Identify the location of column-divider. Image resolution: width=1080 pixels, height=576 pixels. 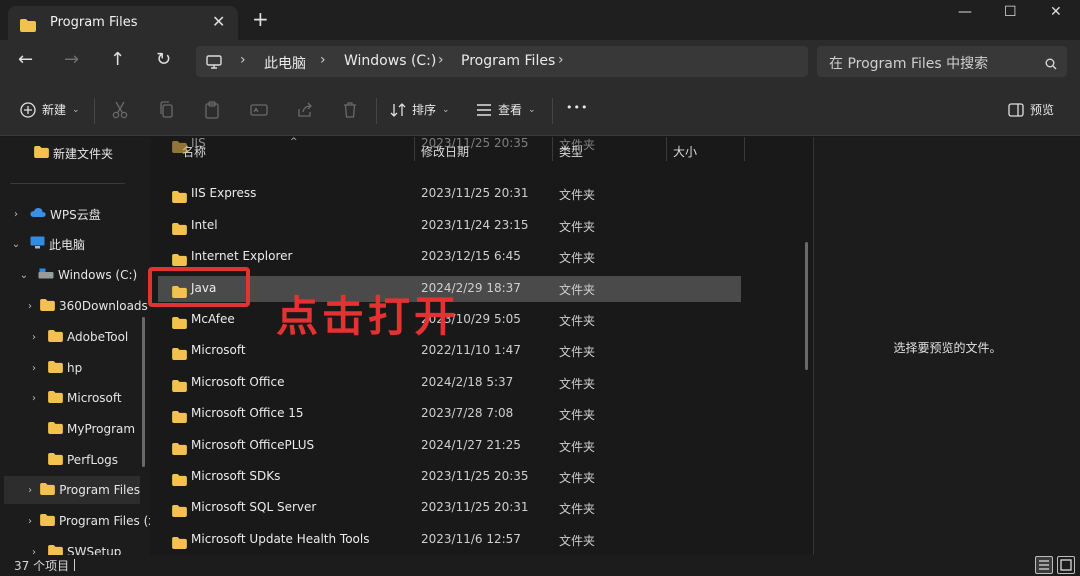
(744, 149).